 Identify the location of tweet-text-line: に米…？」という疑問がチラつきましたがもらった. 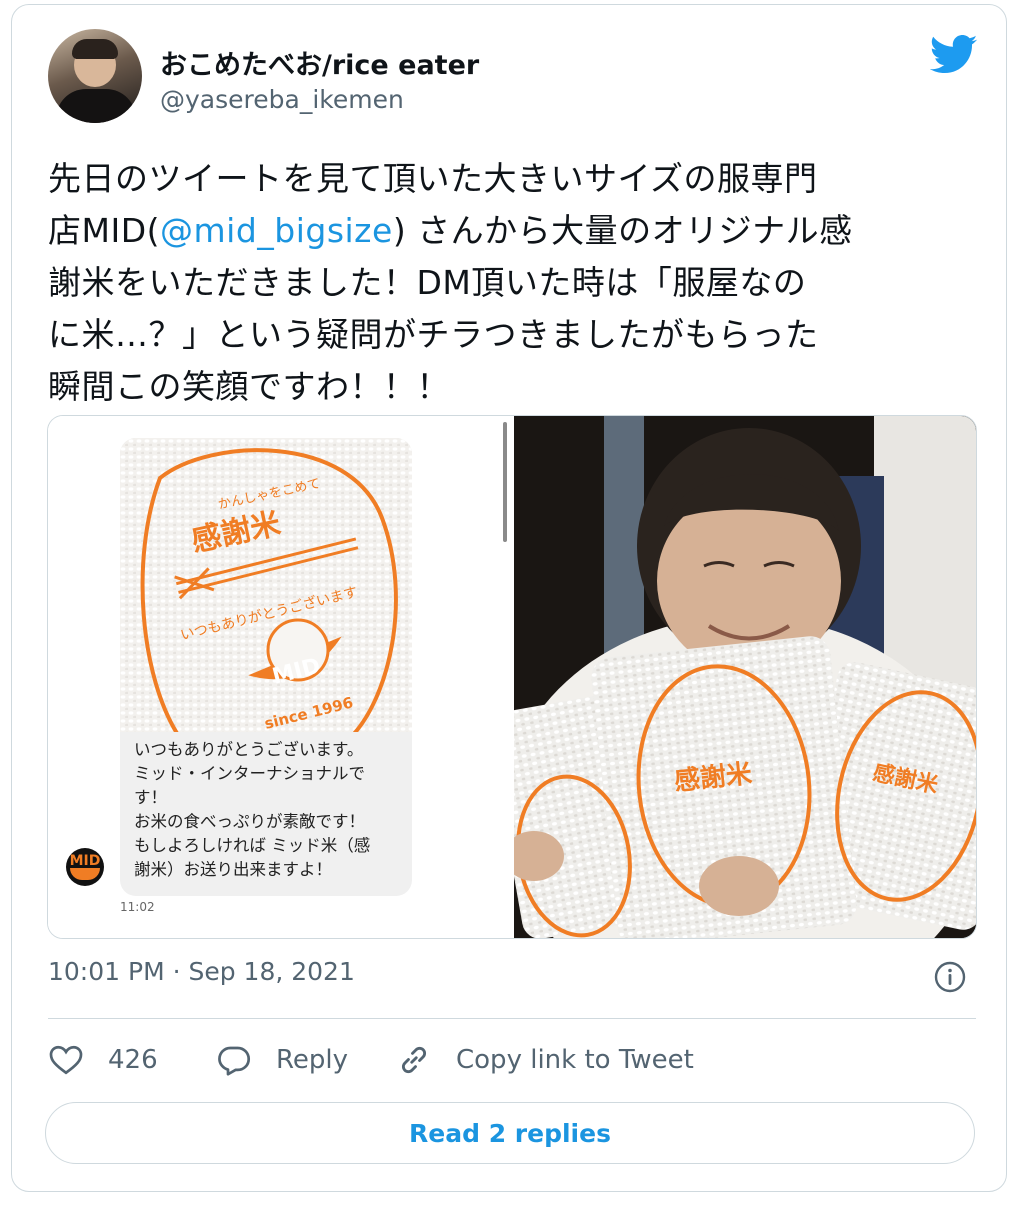
(433, 334).